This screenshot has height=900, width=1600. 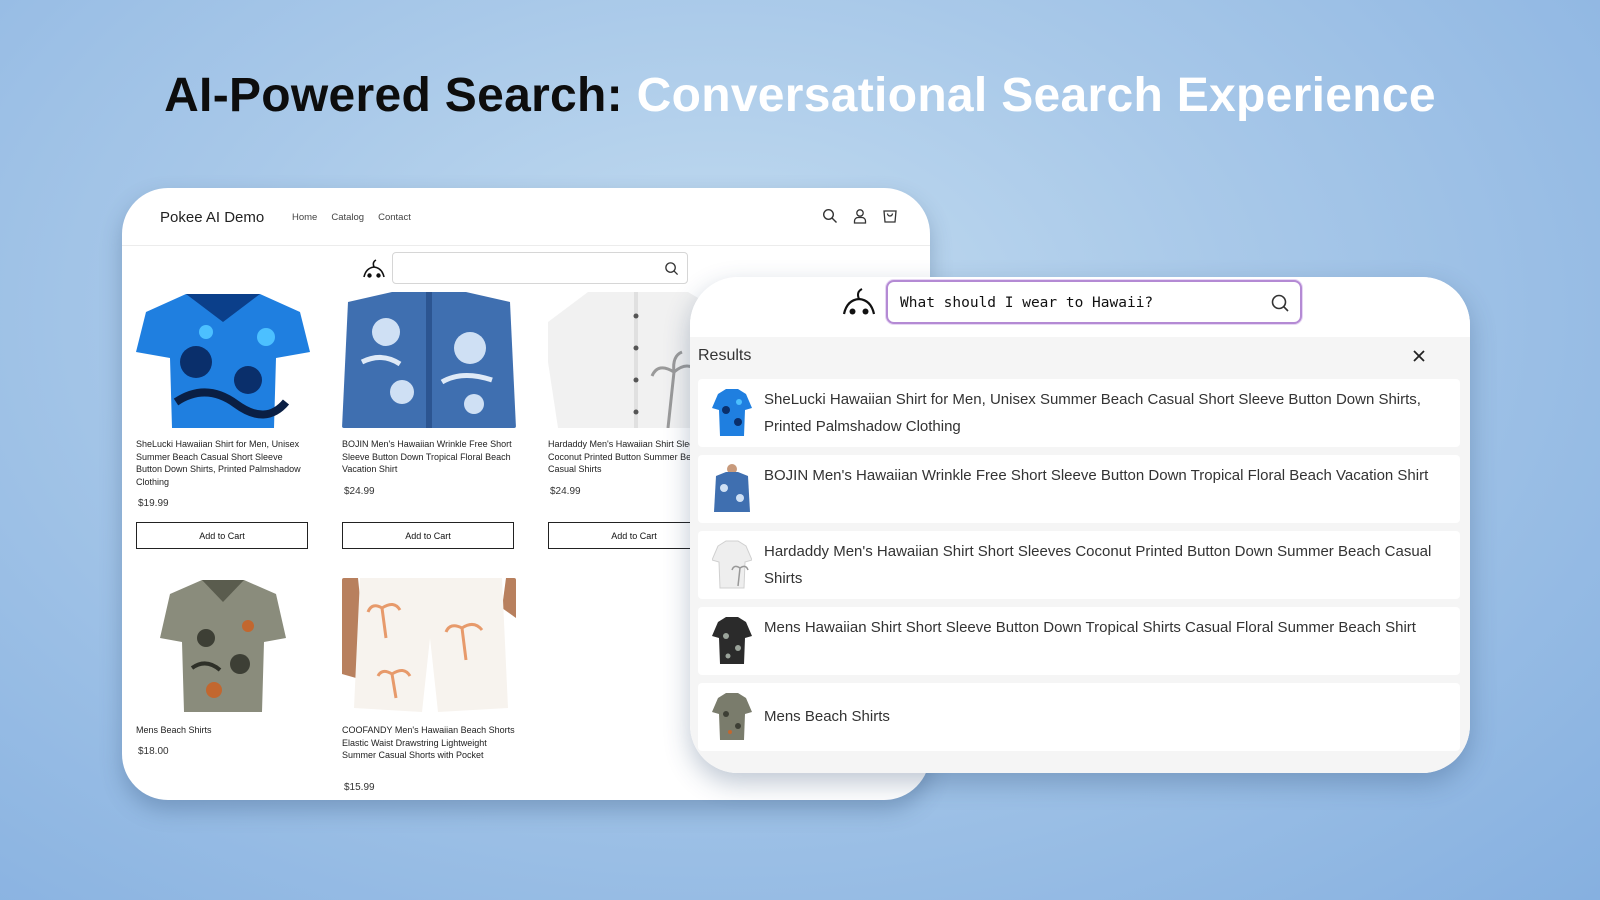 What do you see at coordinates (223, 646) in the screenshot?
I see `product-image-grey-tropical-shirt` at bounding box center [223, 646].